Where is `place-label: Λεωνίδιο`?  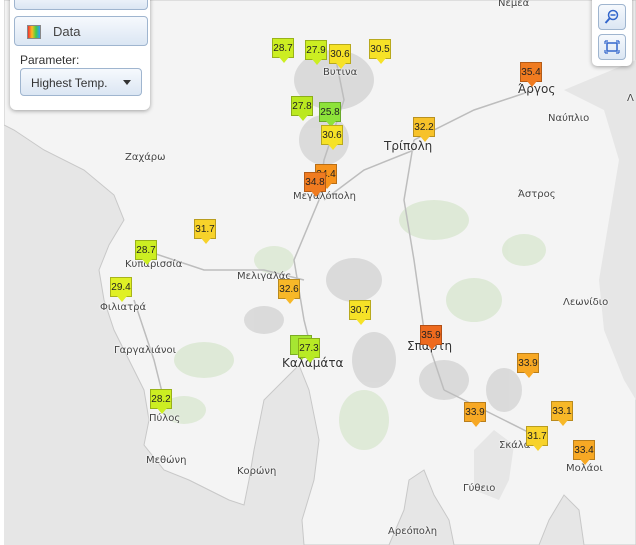 place-label: Λεωνίδιο is located at coordinates (586, 302).